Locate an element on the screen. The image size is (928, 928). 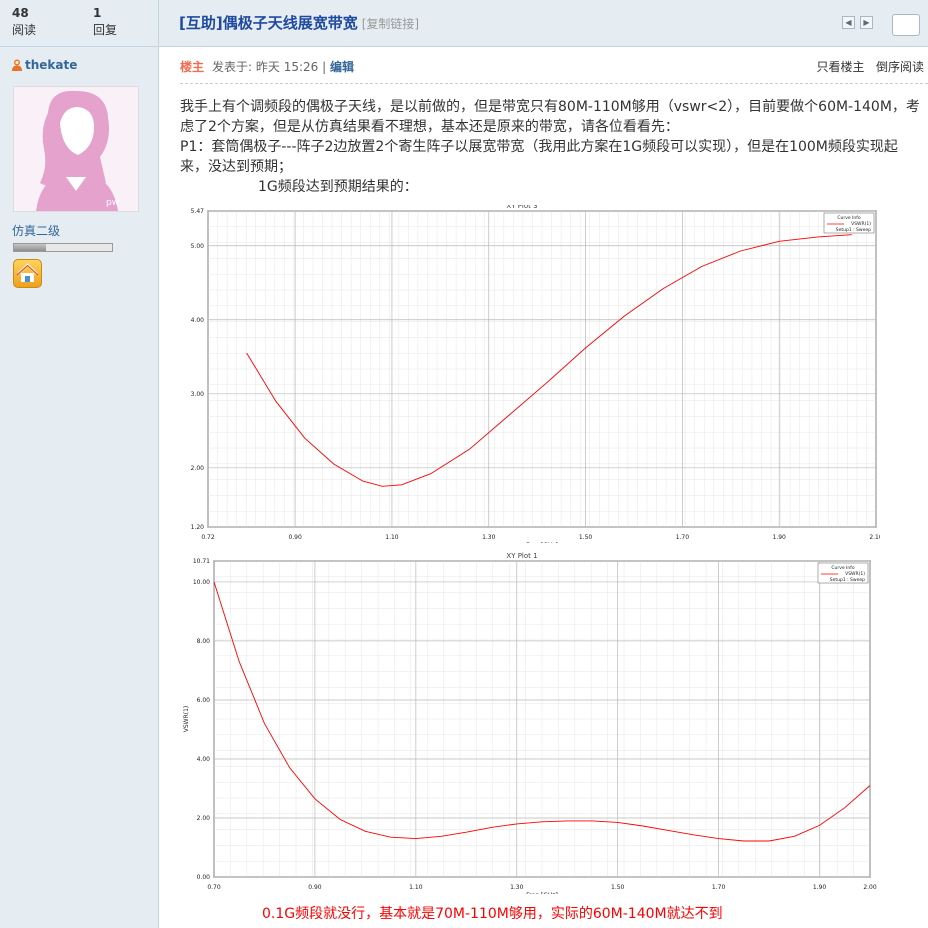
views-stat: 48 阅读 is located at coordinates (24, 22).